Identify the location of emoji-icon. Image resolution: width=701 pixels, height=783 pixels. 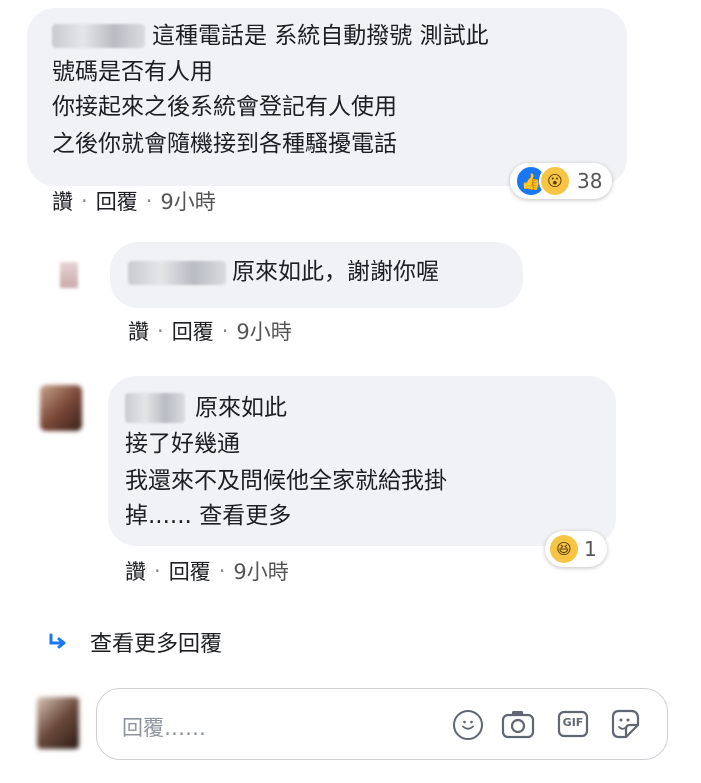
(468, 725).